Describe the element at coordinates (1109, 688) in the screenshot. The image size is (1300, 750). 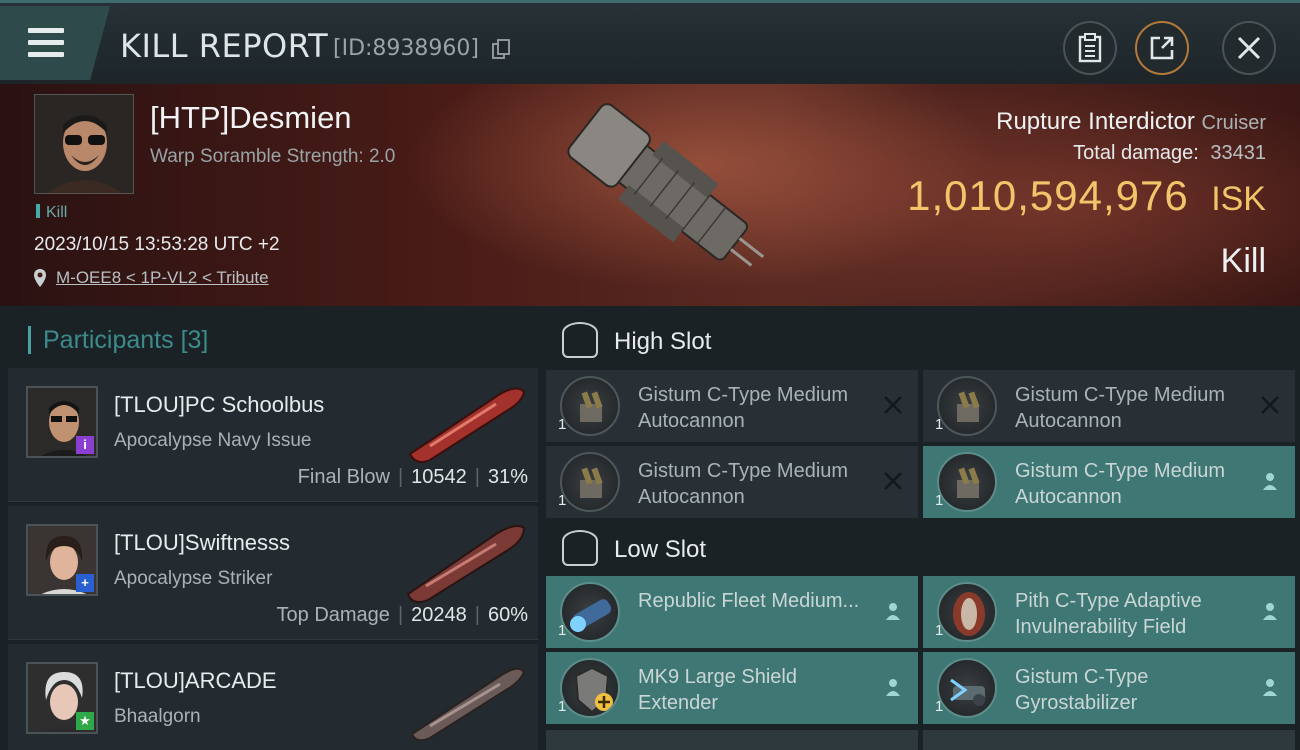
I see `module-item: 1 Gistum C-Type Gyrostabilizer` at that location.